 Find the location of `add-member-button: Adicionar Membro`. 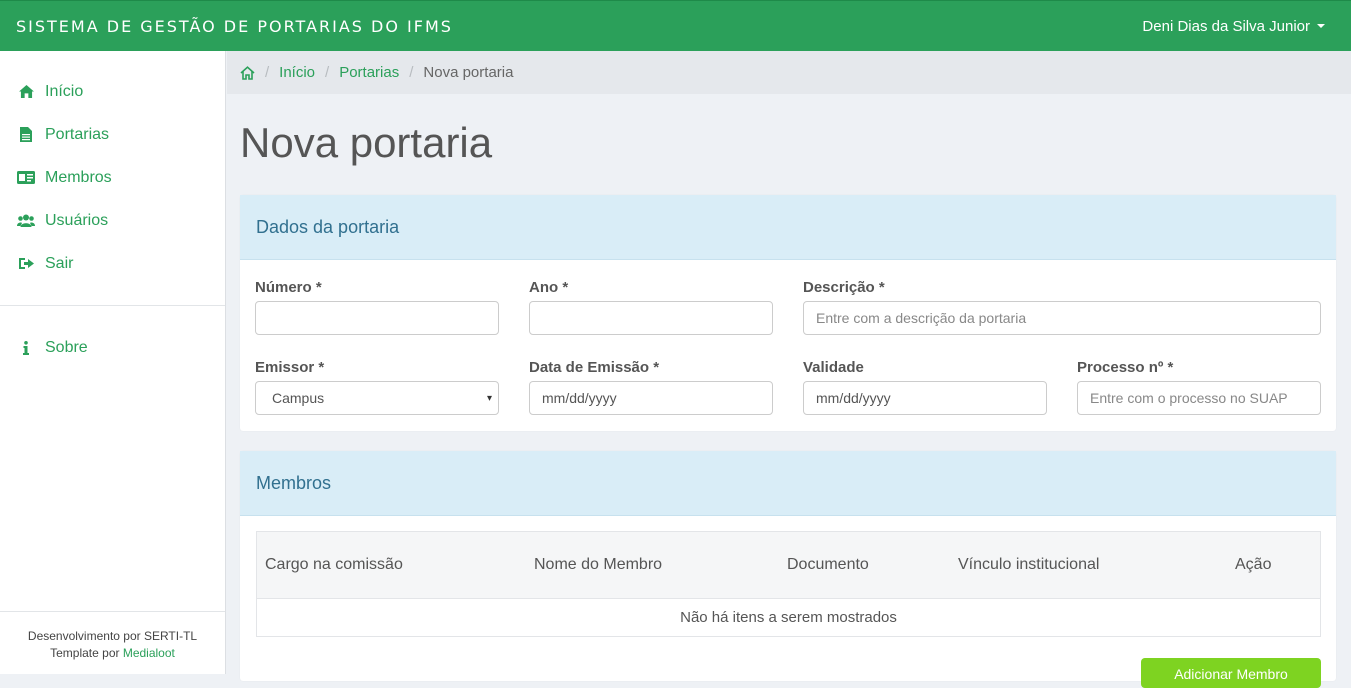

add-member-button: Adicionar Membro is located at coordinates (1231, 673).